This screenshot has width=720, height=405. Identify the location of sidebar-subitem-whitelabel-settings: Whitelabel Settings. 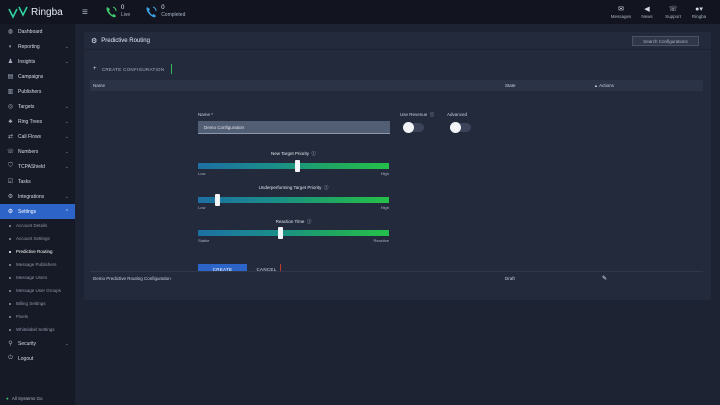
(37, 329).